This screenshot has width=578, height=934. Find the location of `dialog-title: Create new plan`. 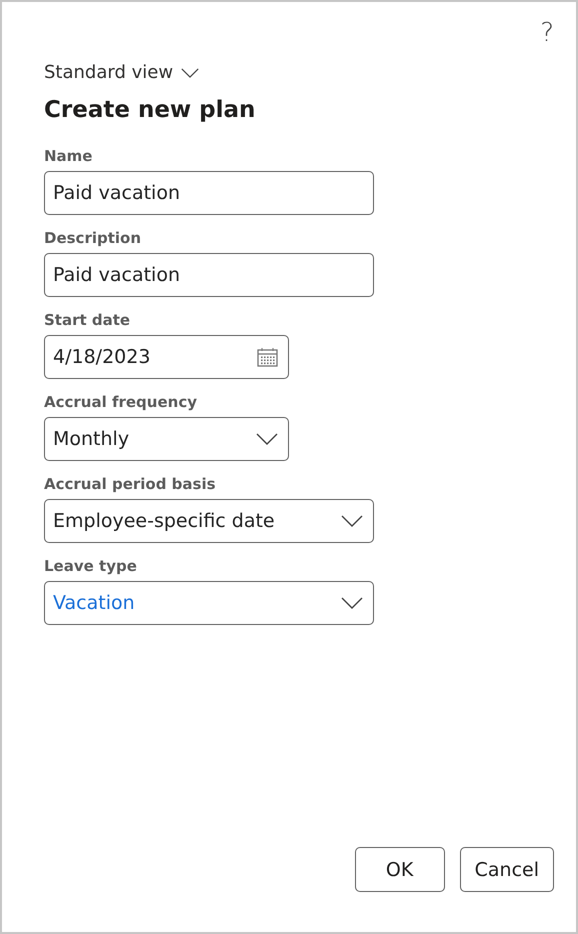

dialog-title: Create new plan is located at coordinates (150, 110).